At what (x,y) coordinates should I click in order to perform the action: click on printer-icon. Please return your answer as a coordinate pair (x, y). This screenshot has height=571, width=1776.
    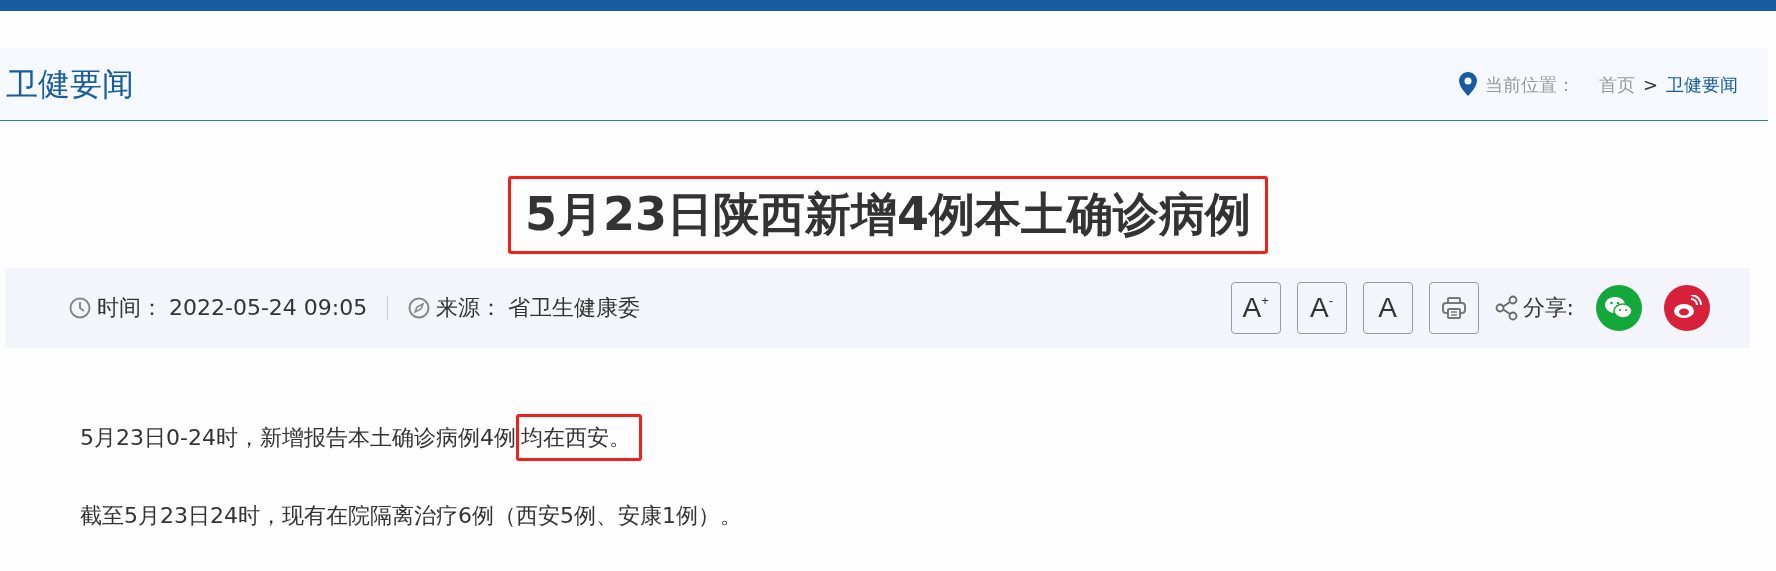
    Looking at the image, I should click on (1453, 307).